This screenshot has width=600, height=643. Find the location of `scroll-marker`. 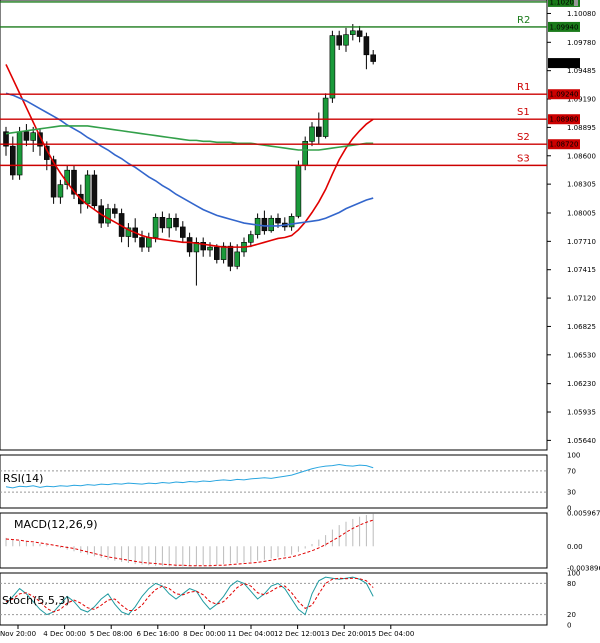

scroll-marker is located at coordinates (576, 3).